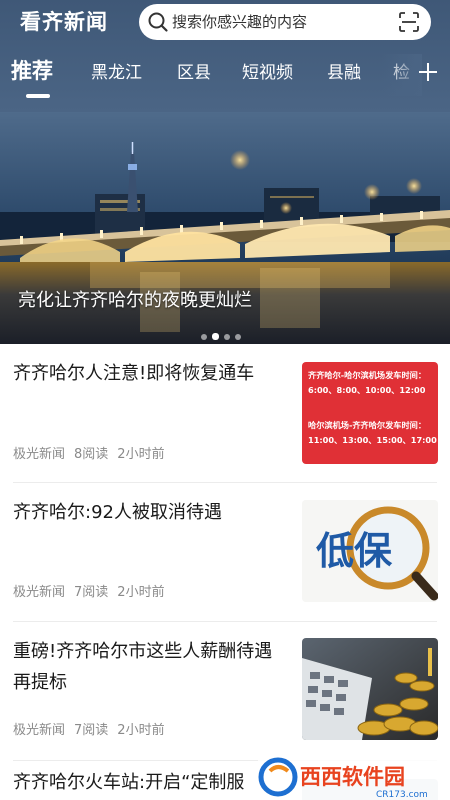 The width and height of the screenshot is (450, 800). What do you see at coordinates (158, 22) in the screenshot?
I see `search-icon` at bounding box center [158, 22].